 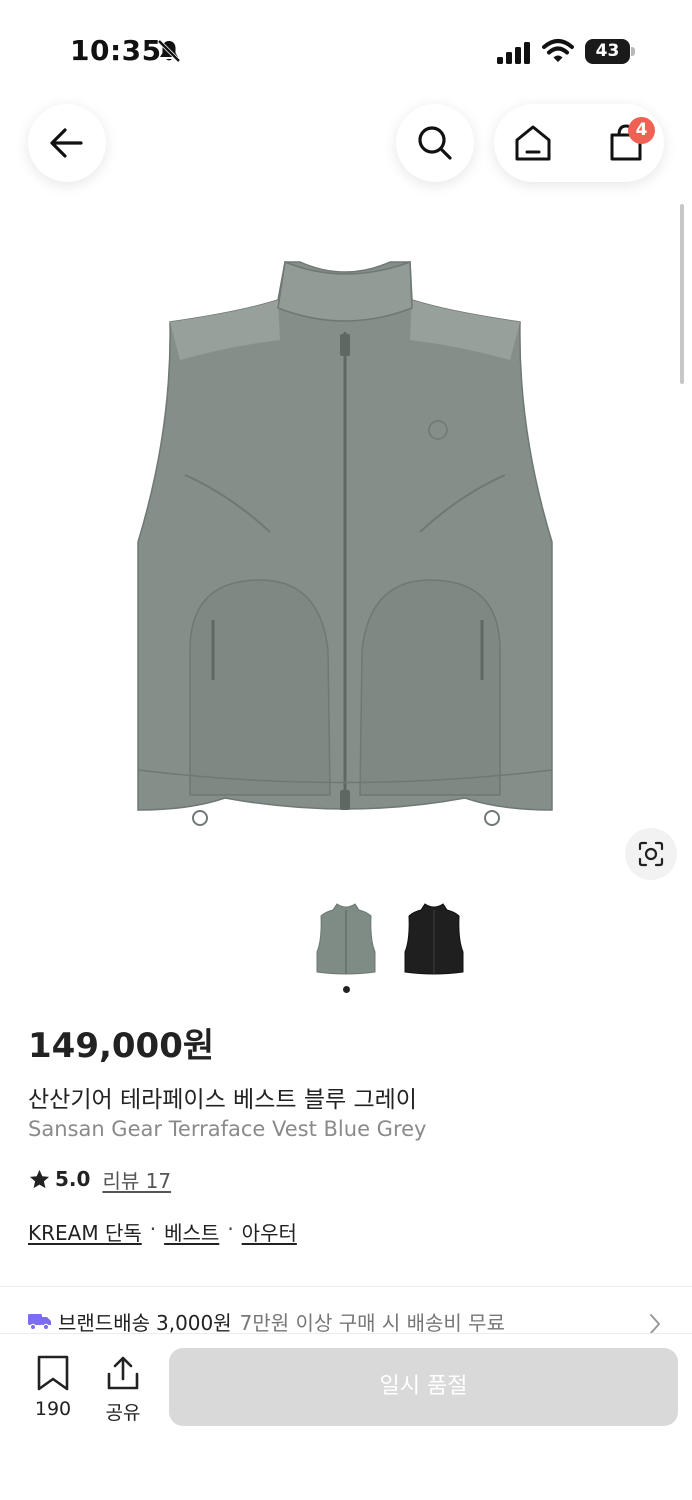 I want to click on delivery-fee: 3,000원, so click(x=194, y=1323).